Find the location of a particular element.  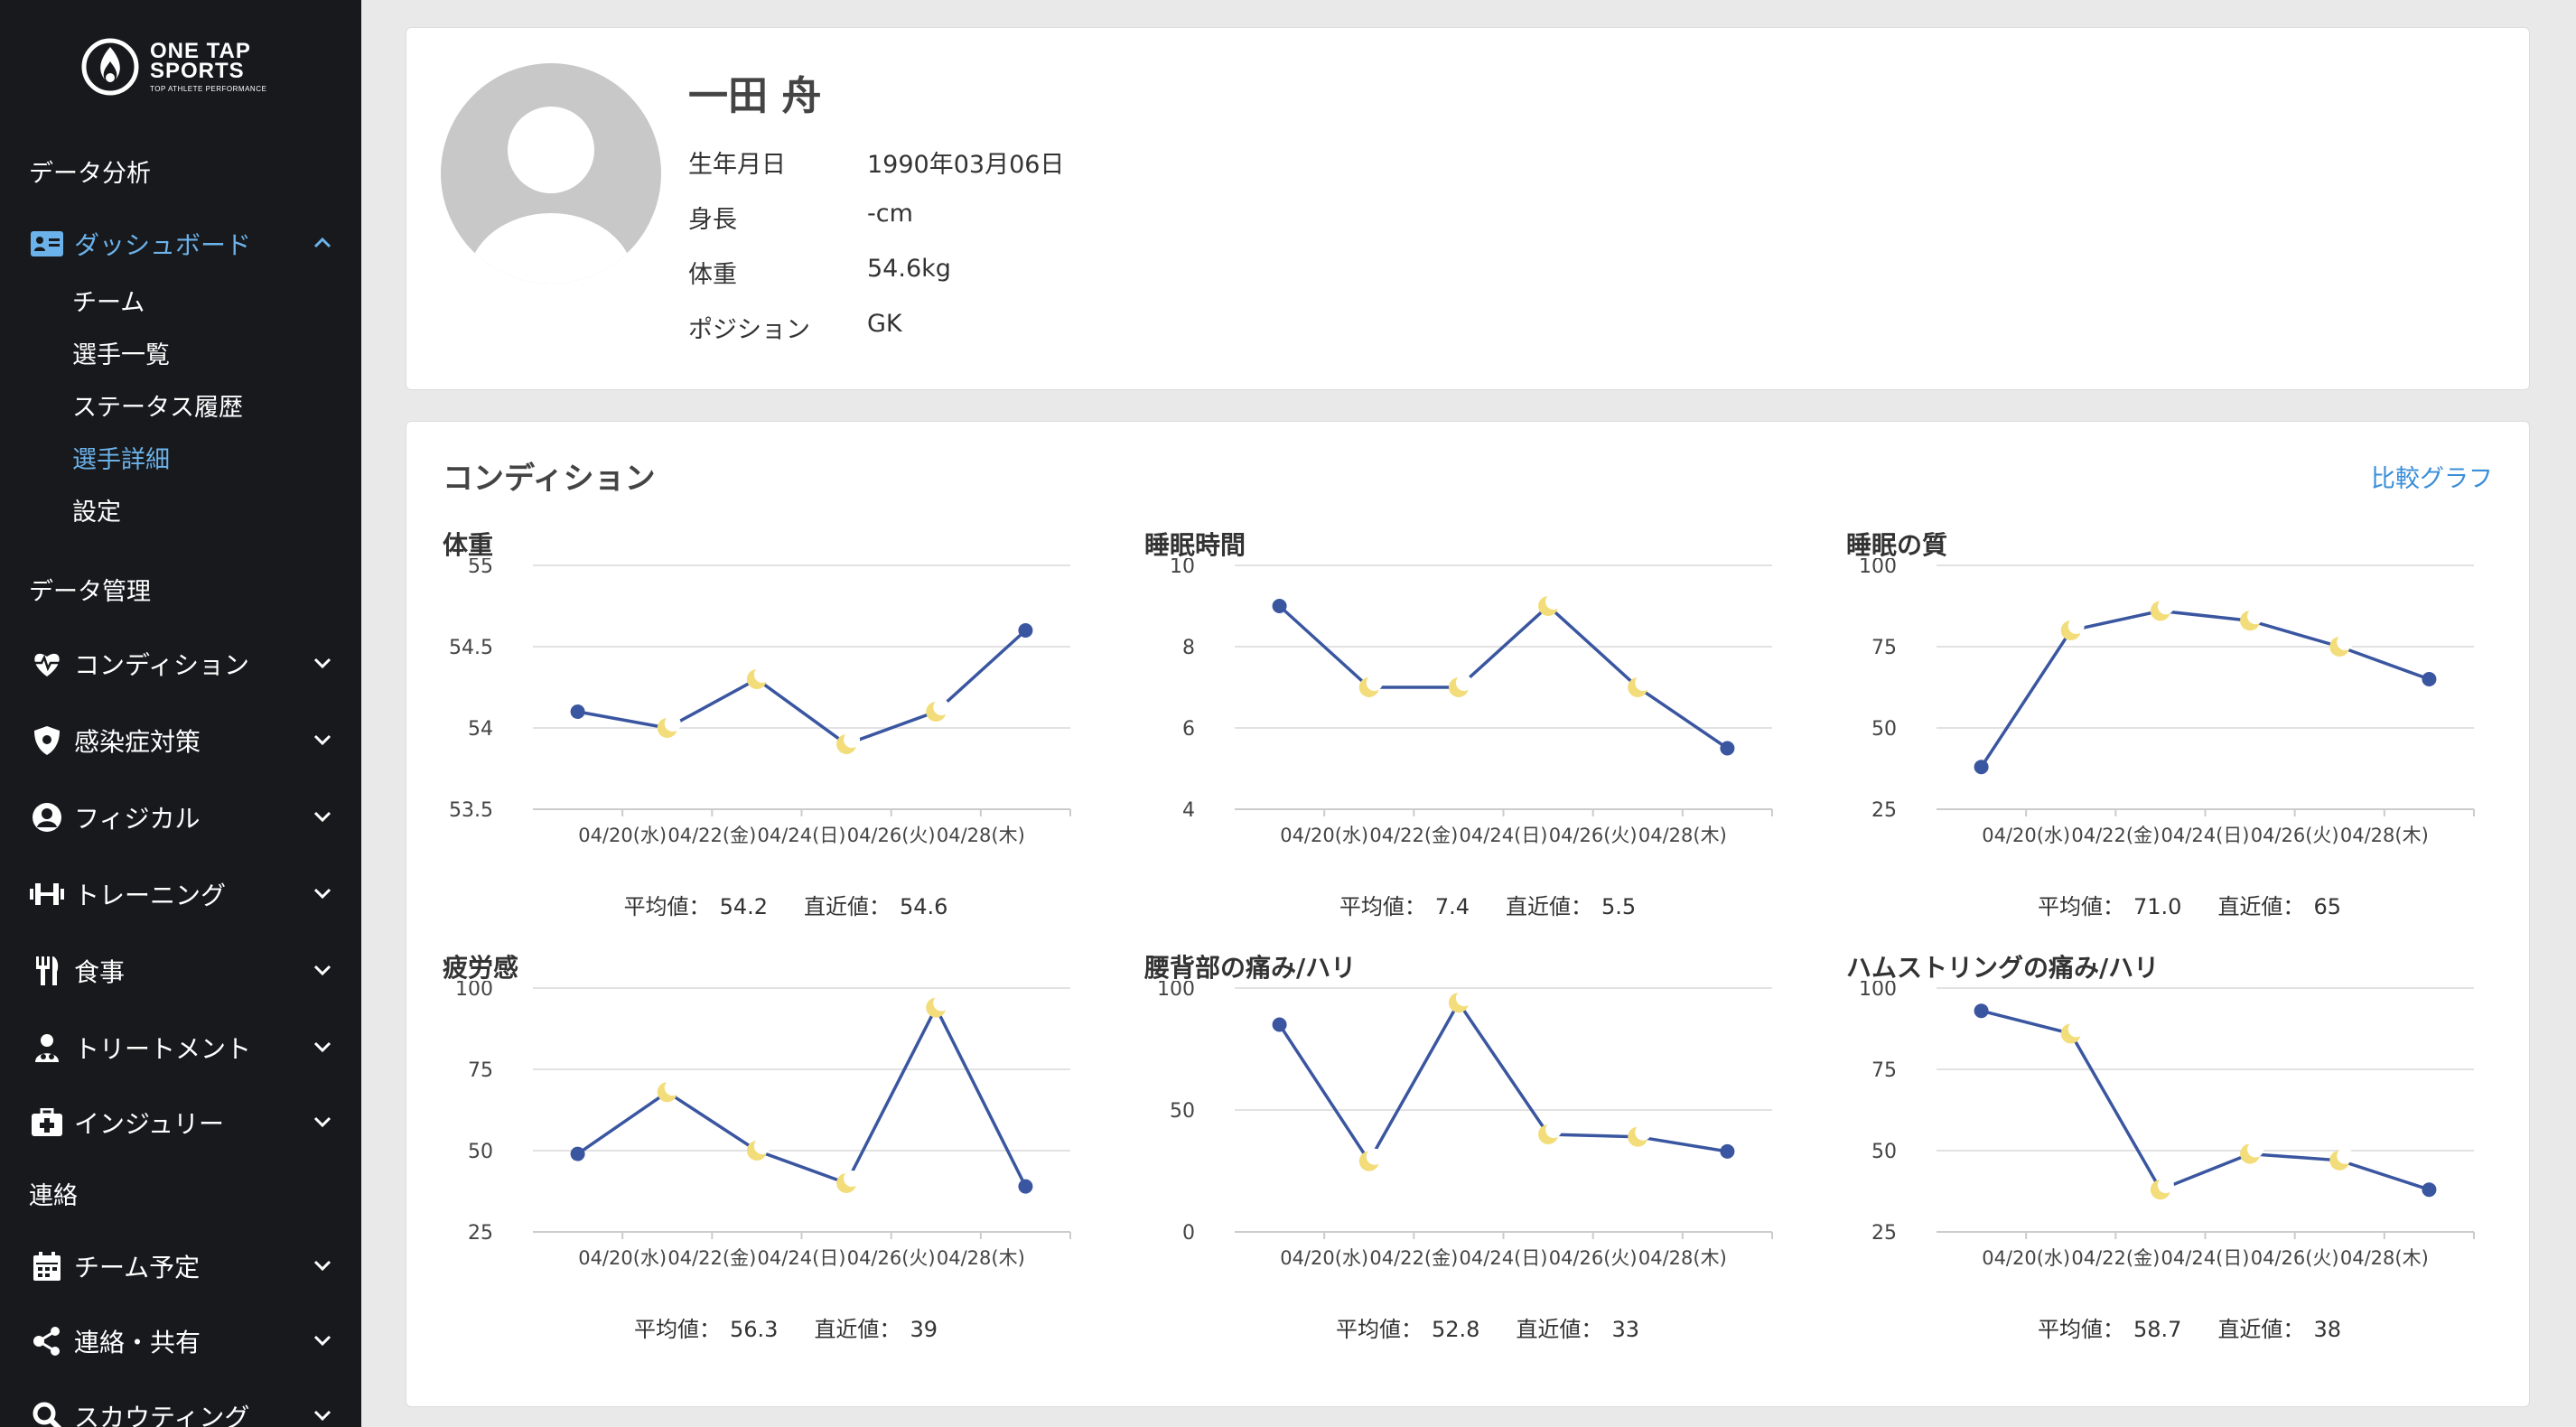

sidebar-item-share: 連絡・共有 is located at coordinates (182, 1341).